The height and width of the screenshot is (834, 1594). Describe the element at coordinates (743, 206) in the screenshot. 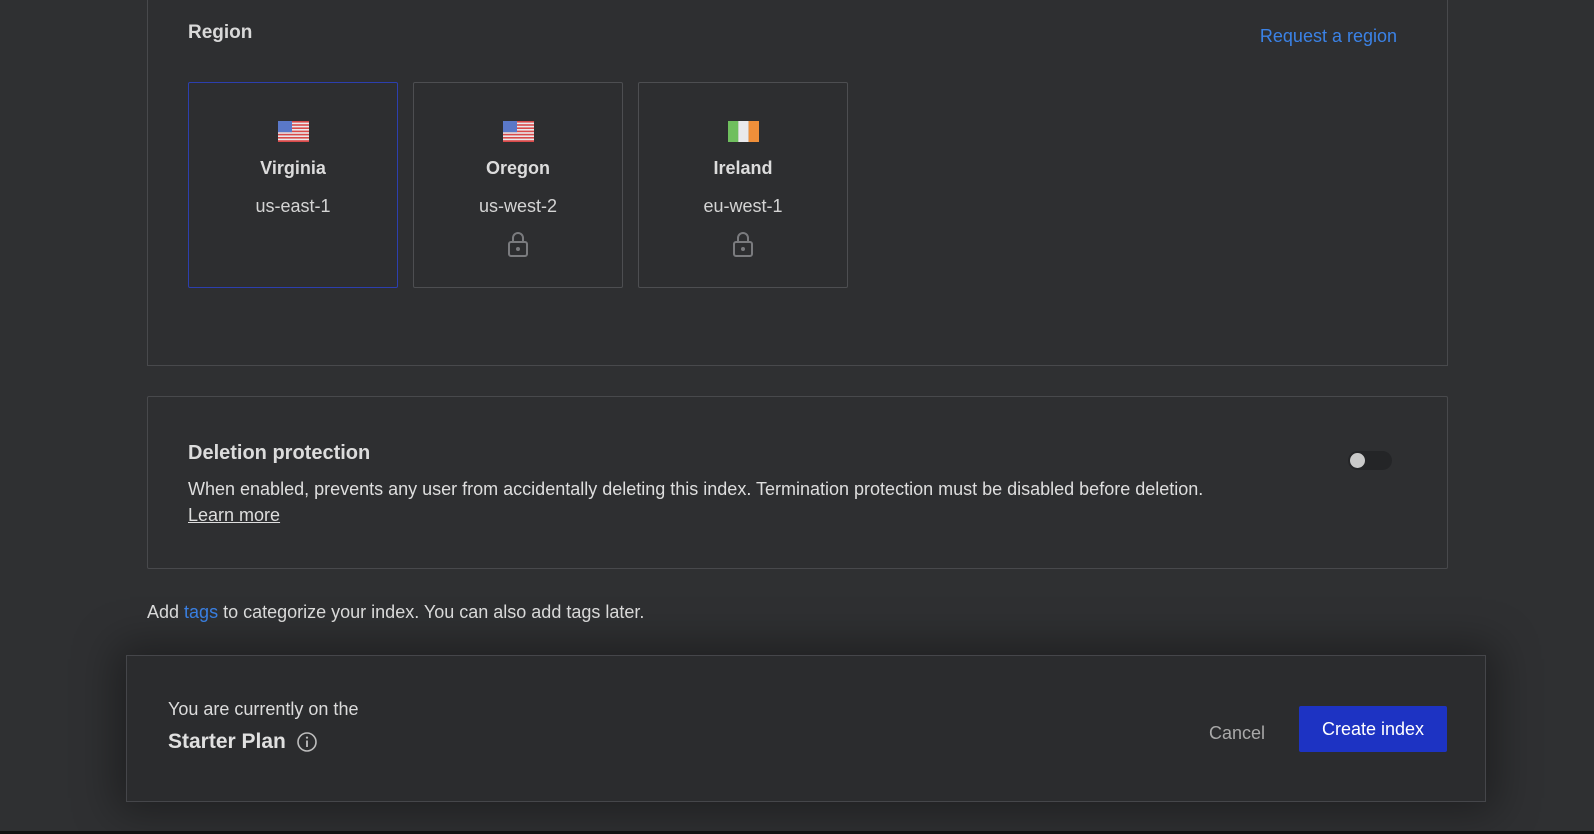

I see `region-code: eu-west-1` at that location.